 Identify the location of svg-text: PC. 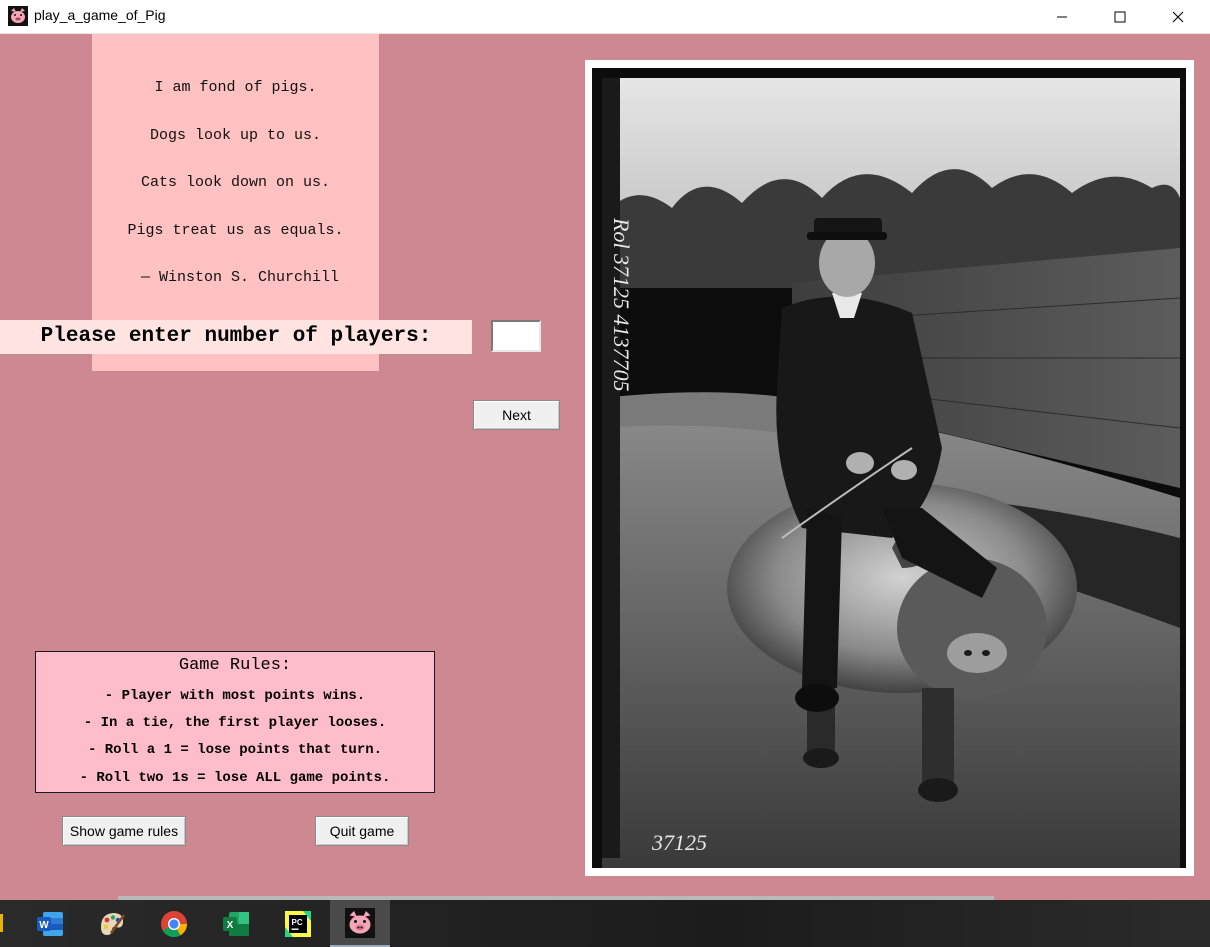
(297, 922).